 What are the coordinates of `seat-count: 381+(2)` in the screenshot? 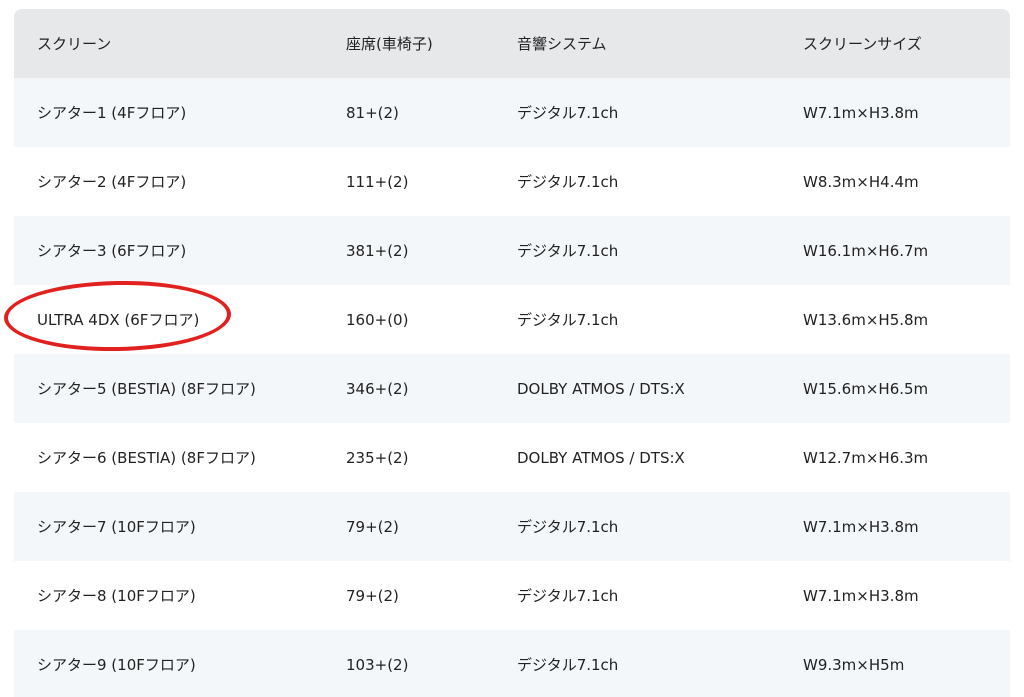 It's located at (377, 250).